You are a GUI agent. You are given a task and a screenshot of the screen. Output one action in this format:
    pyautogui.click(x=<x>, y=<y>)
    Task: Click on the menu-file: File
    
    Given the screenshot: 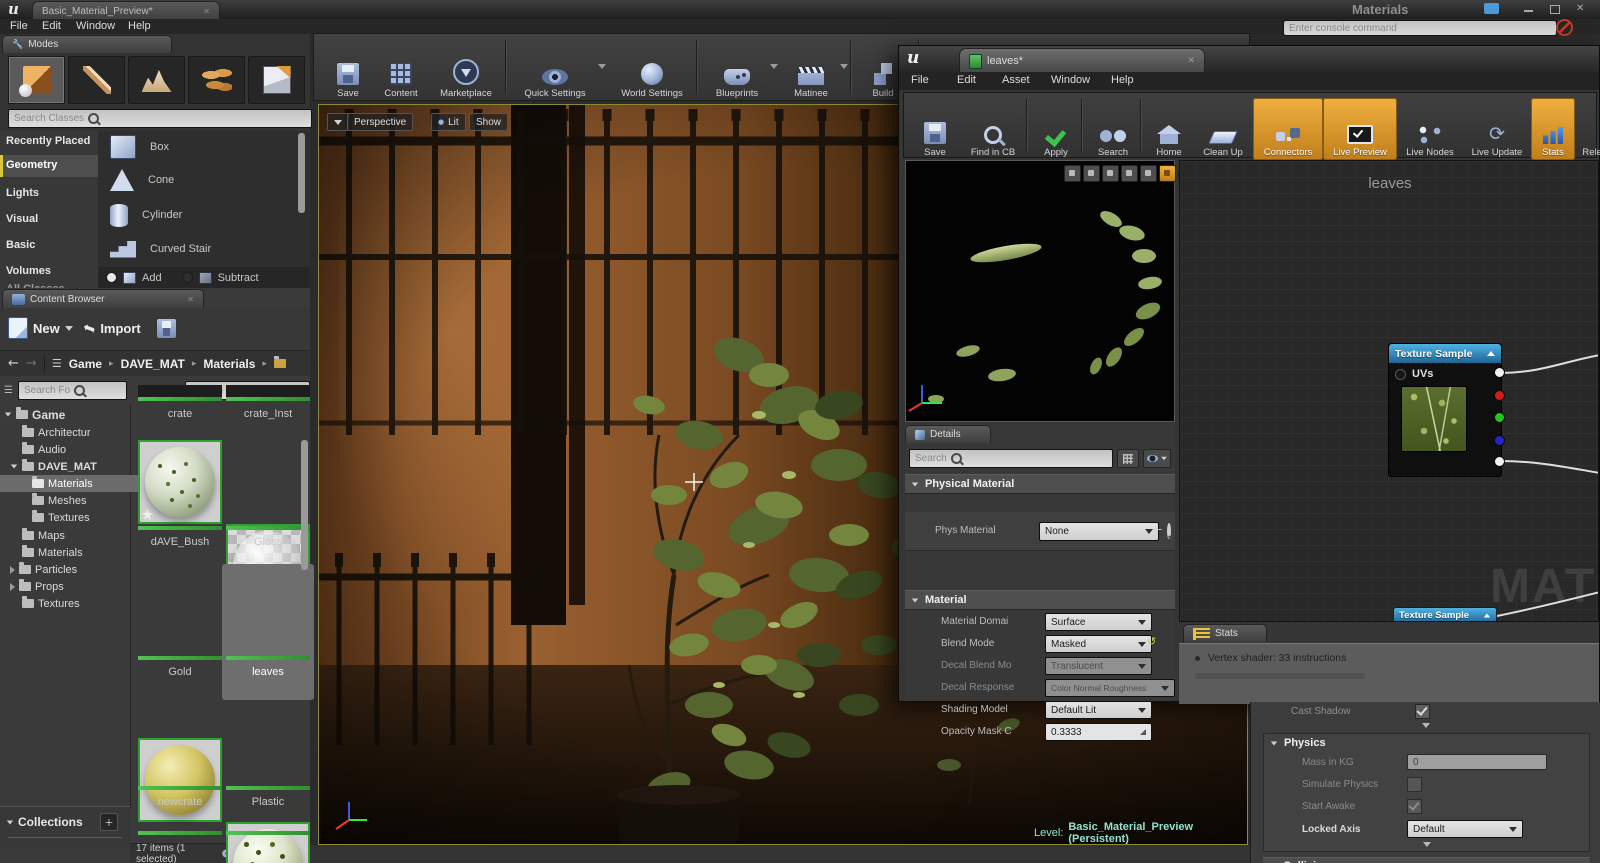 What is the action you would take?
    pyautogui.click(x=19, y=26)
    